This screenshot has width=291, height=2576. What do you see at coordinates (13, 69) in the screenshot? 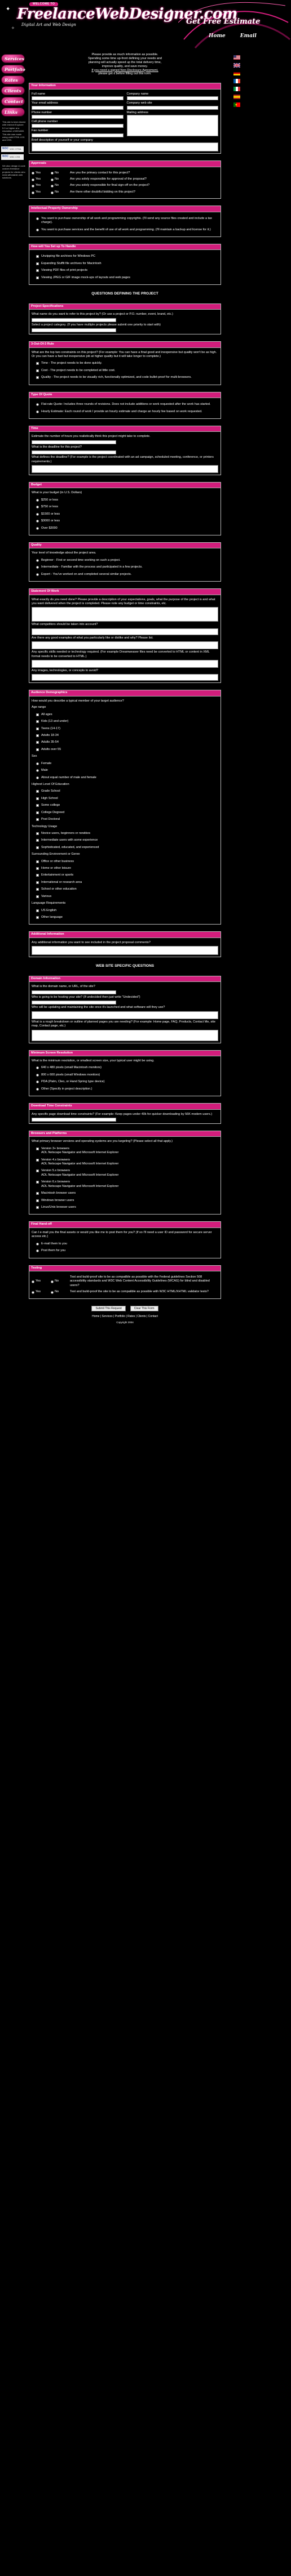
I see `sidebar-item-portfolio: Portfolio` at bounding box center [13, 69].